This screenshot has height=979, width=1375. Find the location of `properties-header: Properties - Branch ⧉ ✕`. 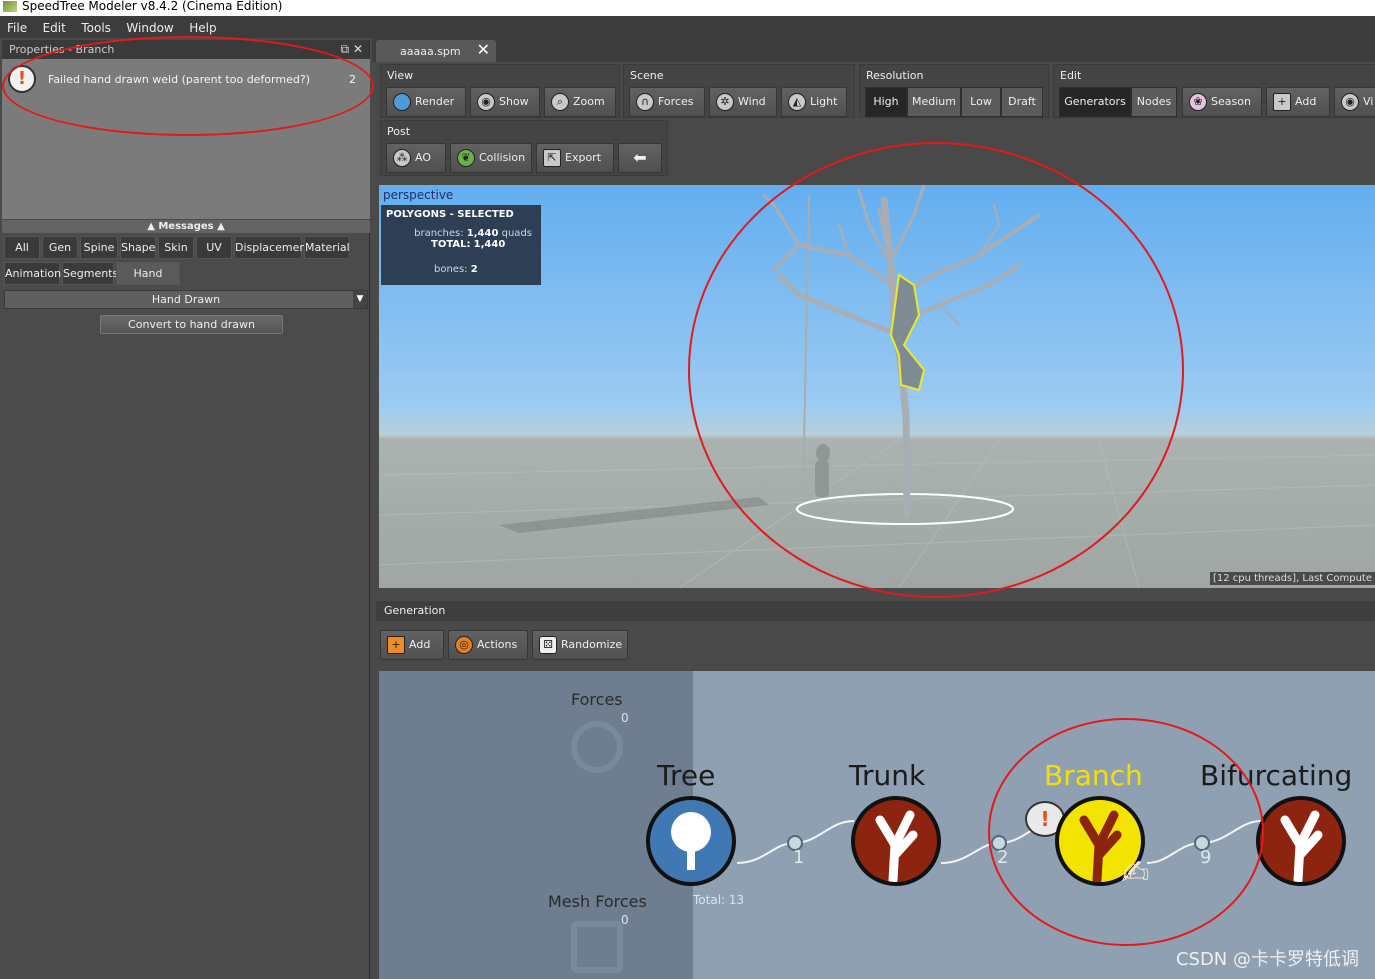

properties-header: Properties - Branch ⧉ ✕ is located at coordinates (185, 49).